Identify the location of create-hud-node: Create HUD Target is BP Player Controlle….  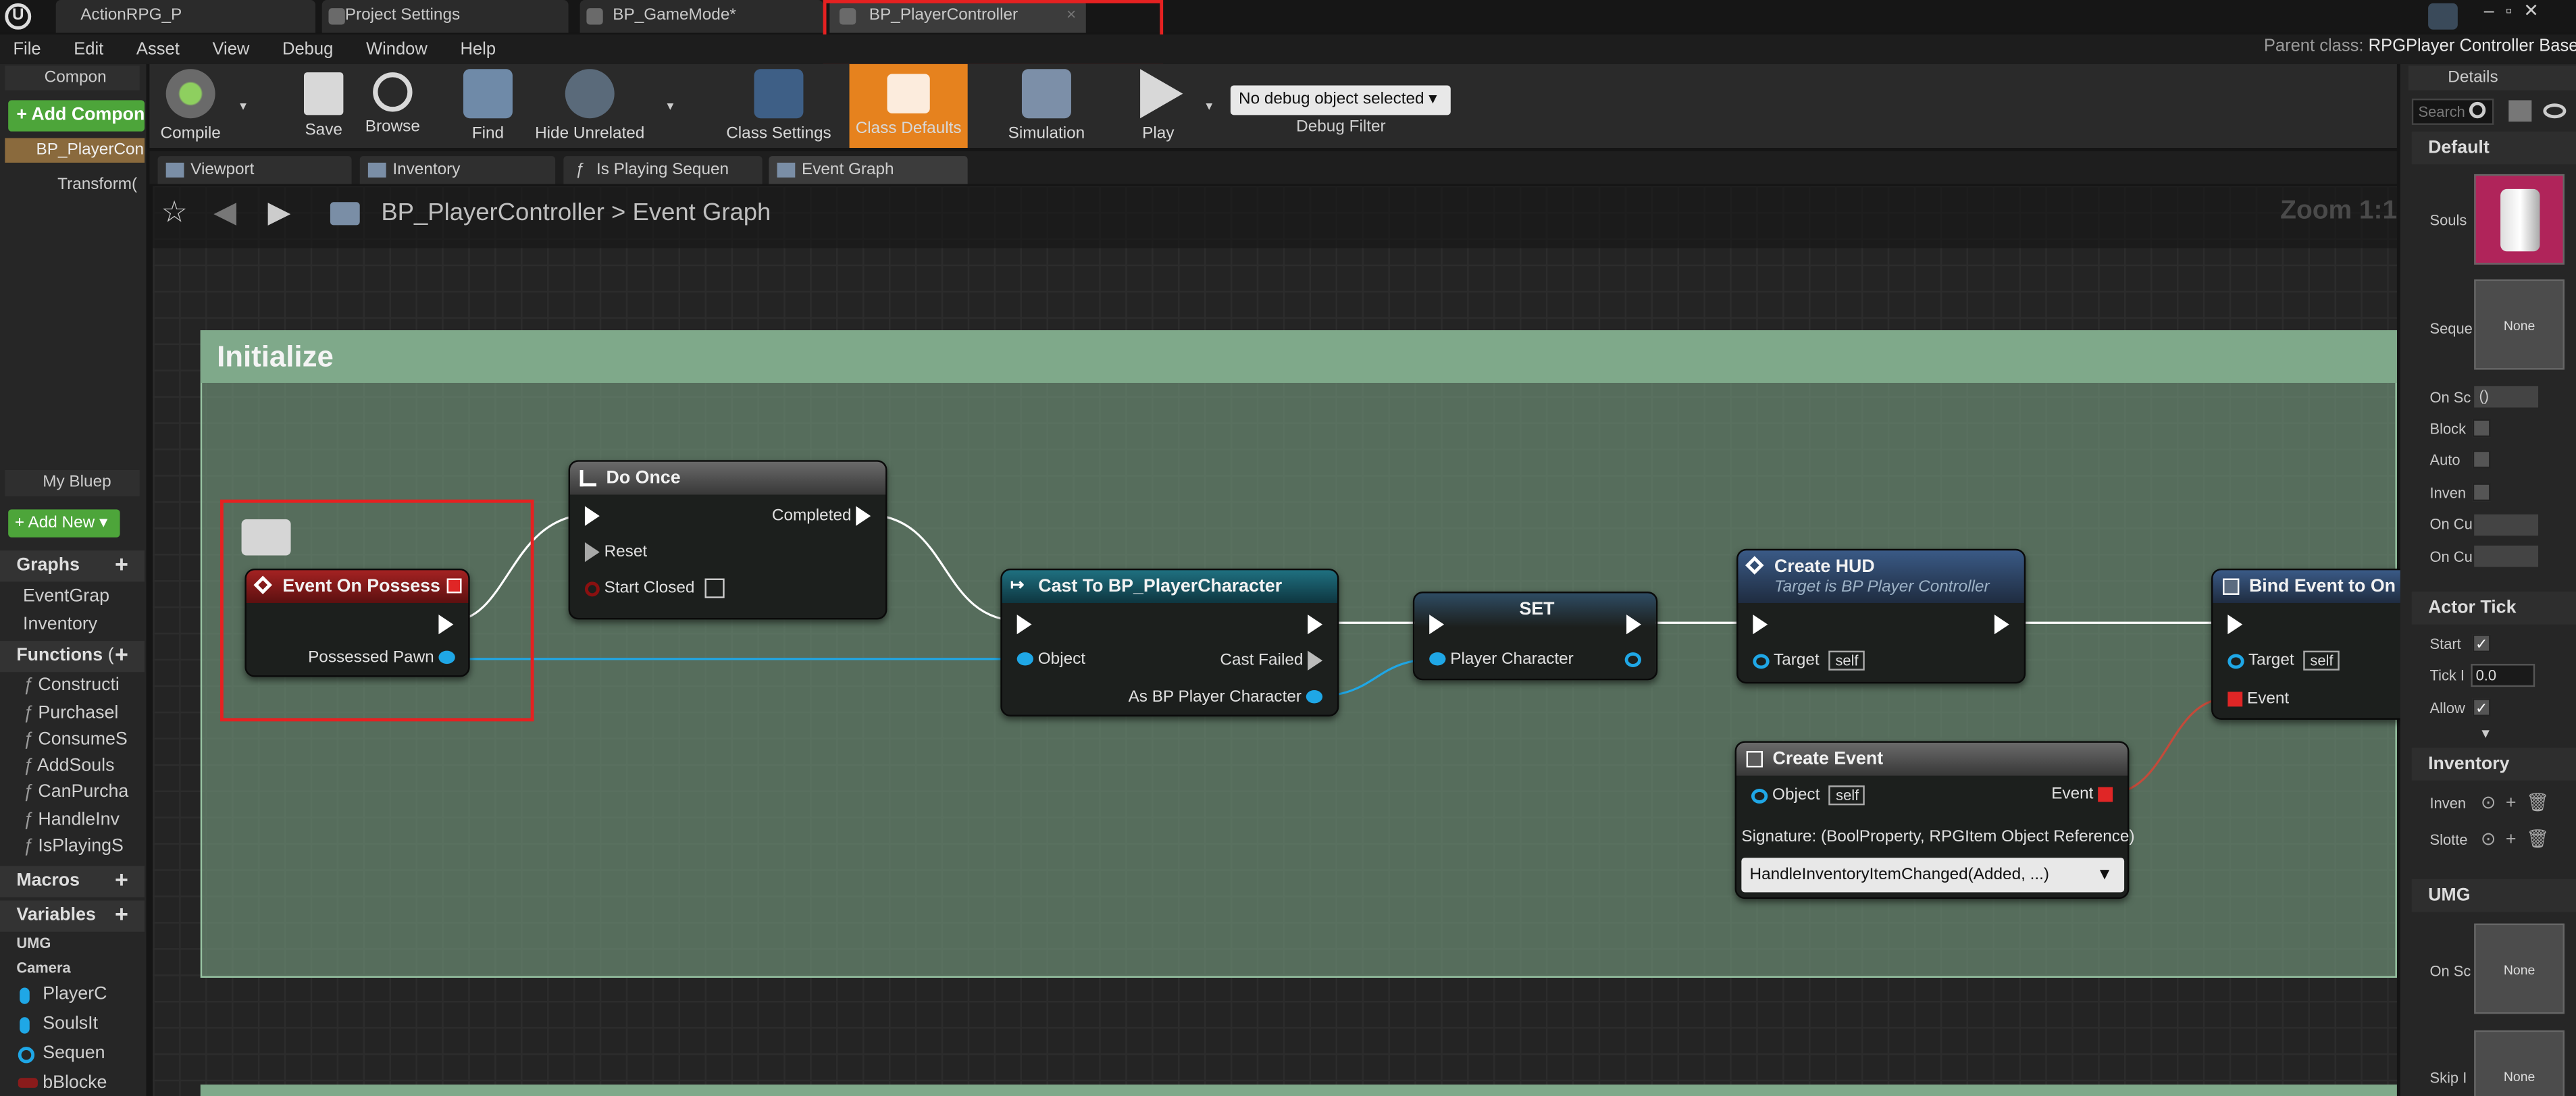
(1881, 616).